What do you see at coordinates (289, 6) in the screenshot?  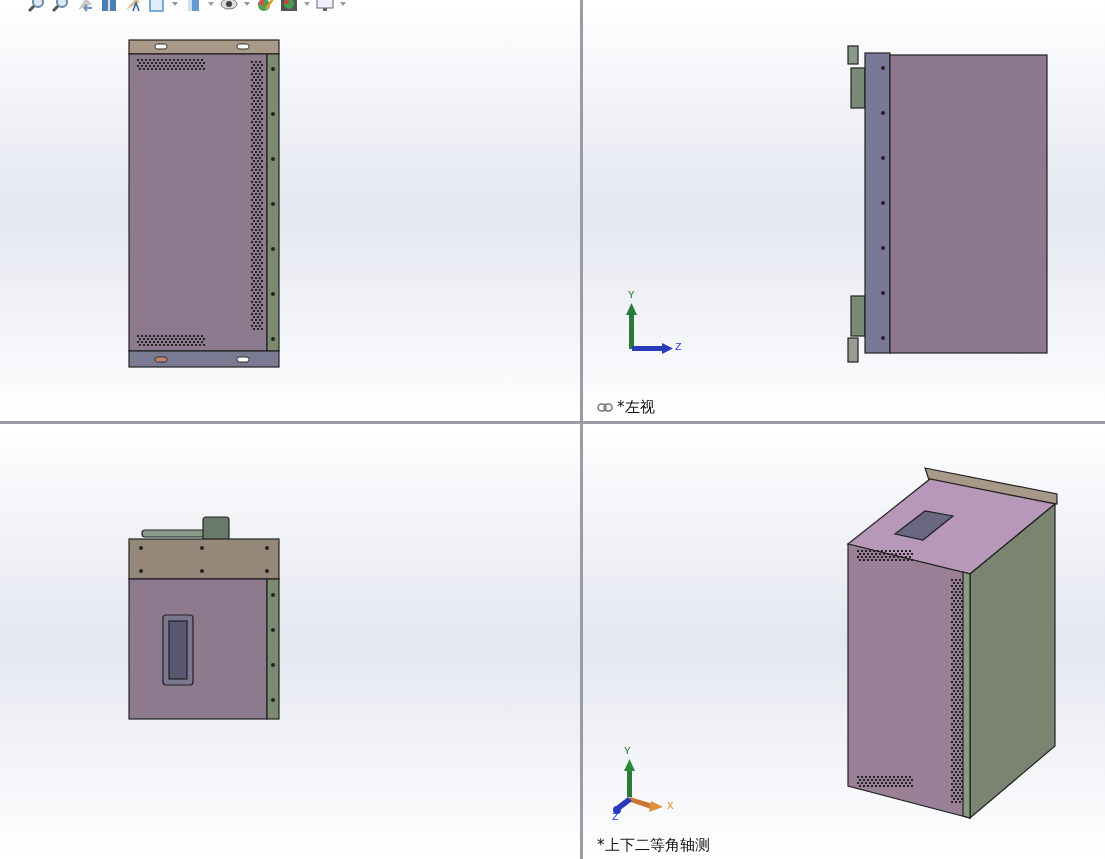 I see `scene-icon` at bounding box center [289, 6].